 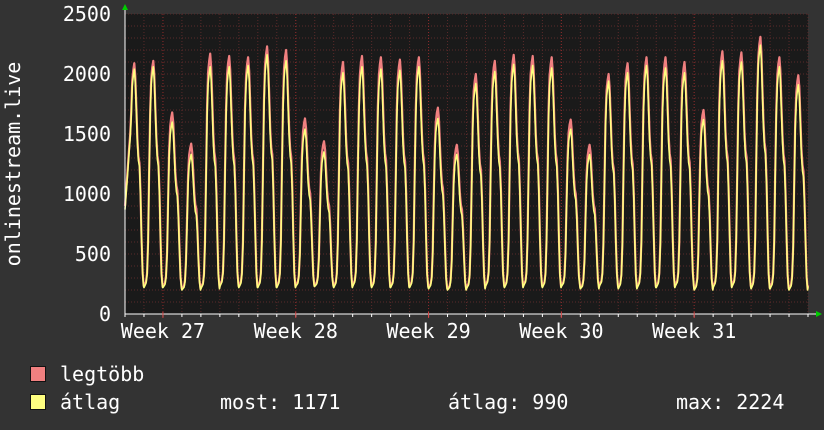 What do you see at coordinates (87, 194) in the screenshot?
I see `y-tick-label: 1000` at bounding box center [87, 194].